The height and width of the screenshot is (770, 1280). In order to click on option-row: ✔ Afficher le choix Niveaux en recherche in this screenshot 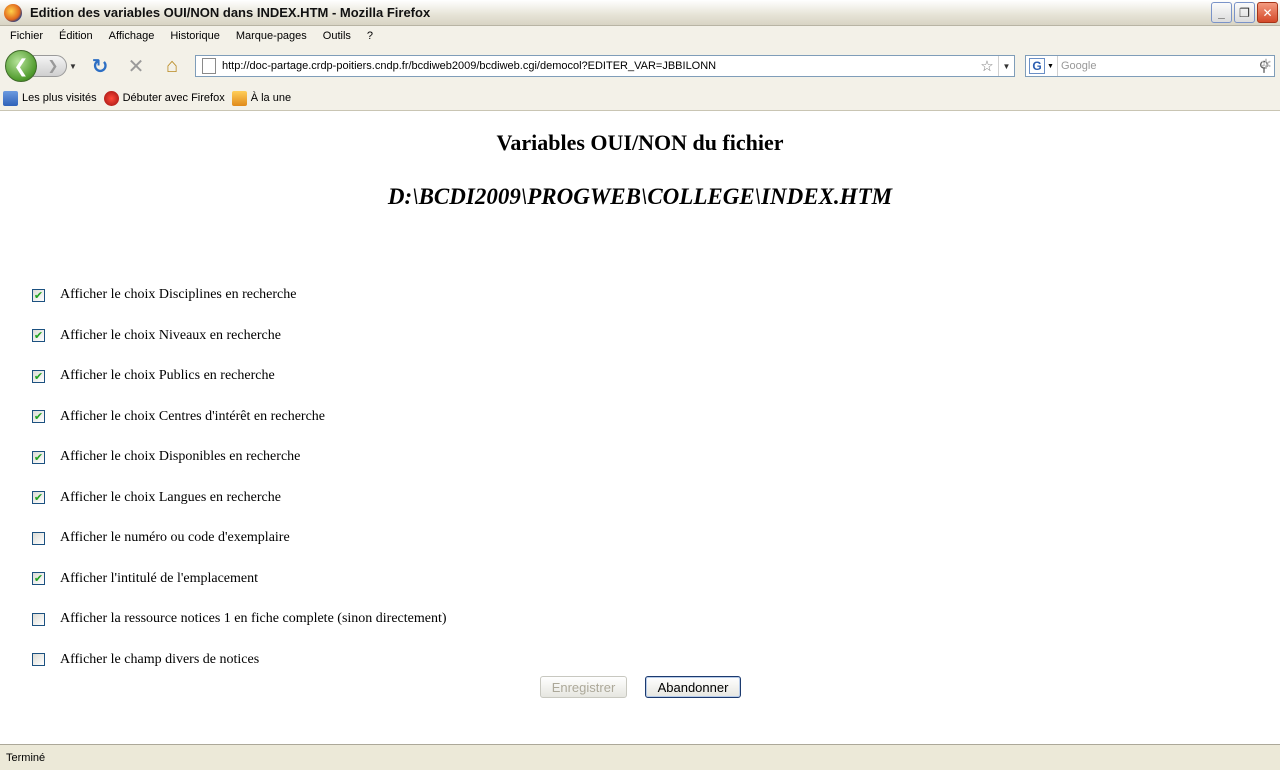, I will do `click(239, 336)`.